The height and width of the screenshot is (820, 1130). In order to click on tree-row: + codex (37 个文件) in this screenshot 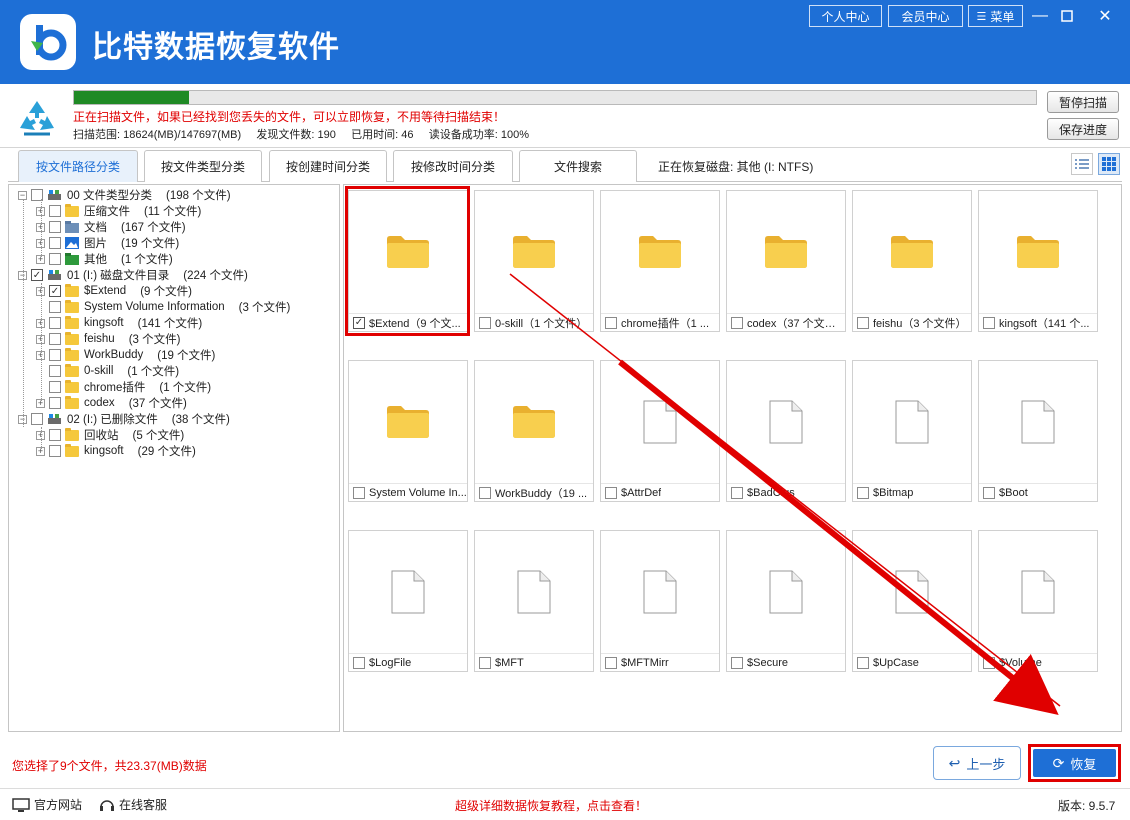, I will do `click(111, 403)`.